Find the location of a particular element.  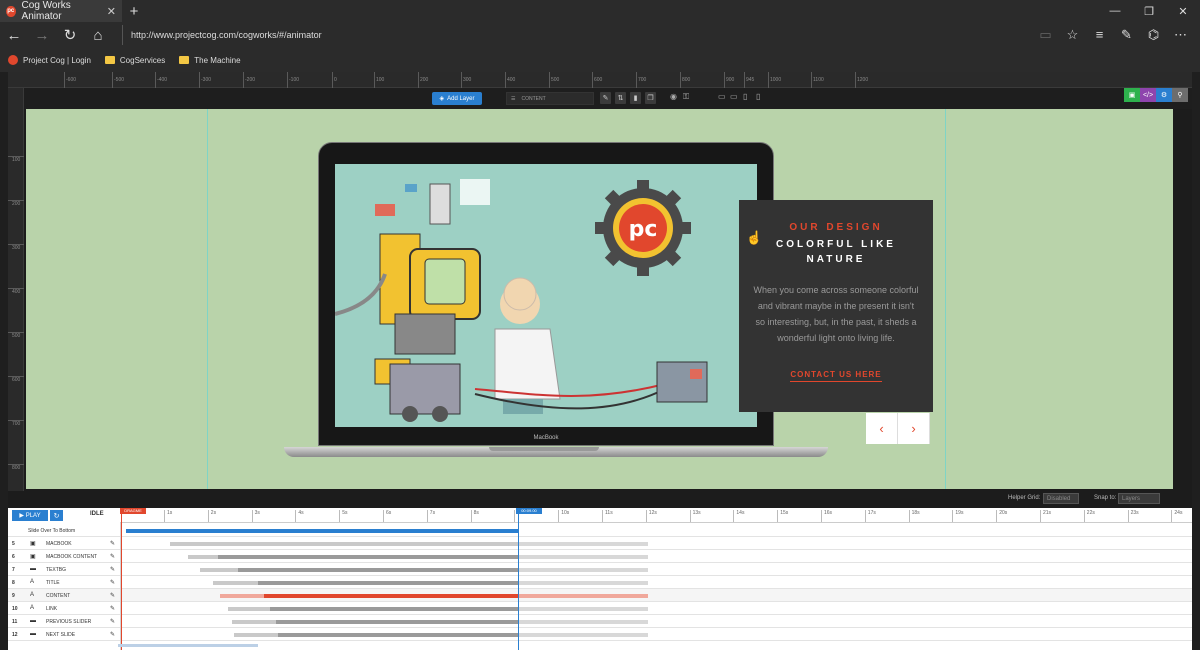

hub-icon: ≡ is located at coordinates (1099, 35).